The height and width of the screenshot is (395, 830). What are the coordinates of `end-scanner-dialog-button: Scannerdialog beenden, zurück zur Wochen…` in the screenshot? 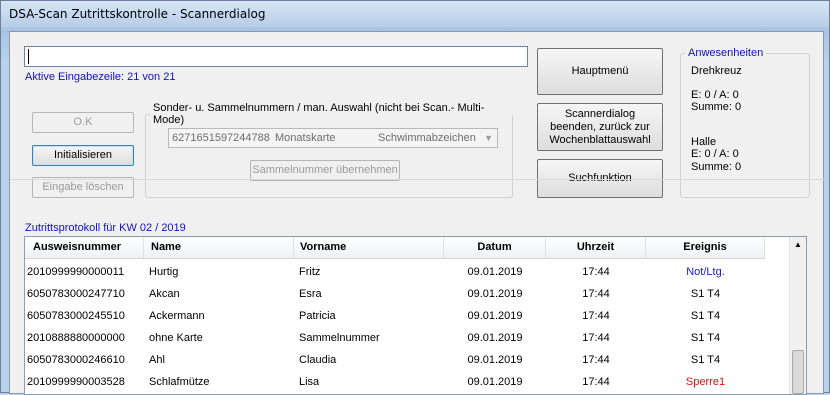 It's located at (600, 127).